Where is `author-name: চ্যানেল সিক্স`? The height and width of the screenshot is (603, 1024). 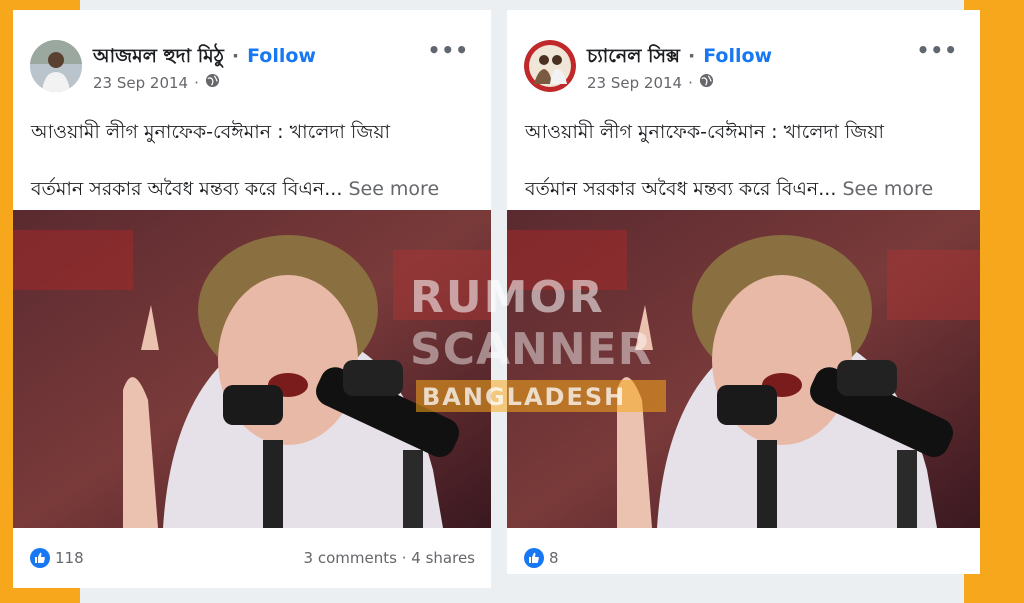
author-name: চ্যানেল সিক্স is located at coordinates (633, 56).